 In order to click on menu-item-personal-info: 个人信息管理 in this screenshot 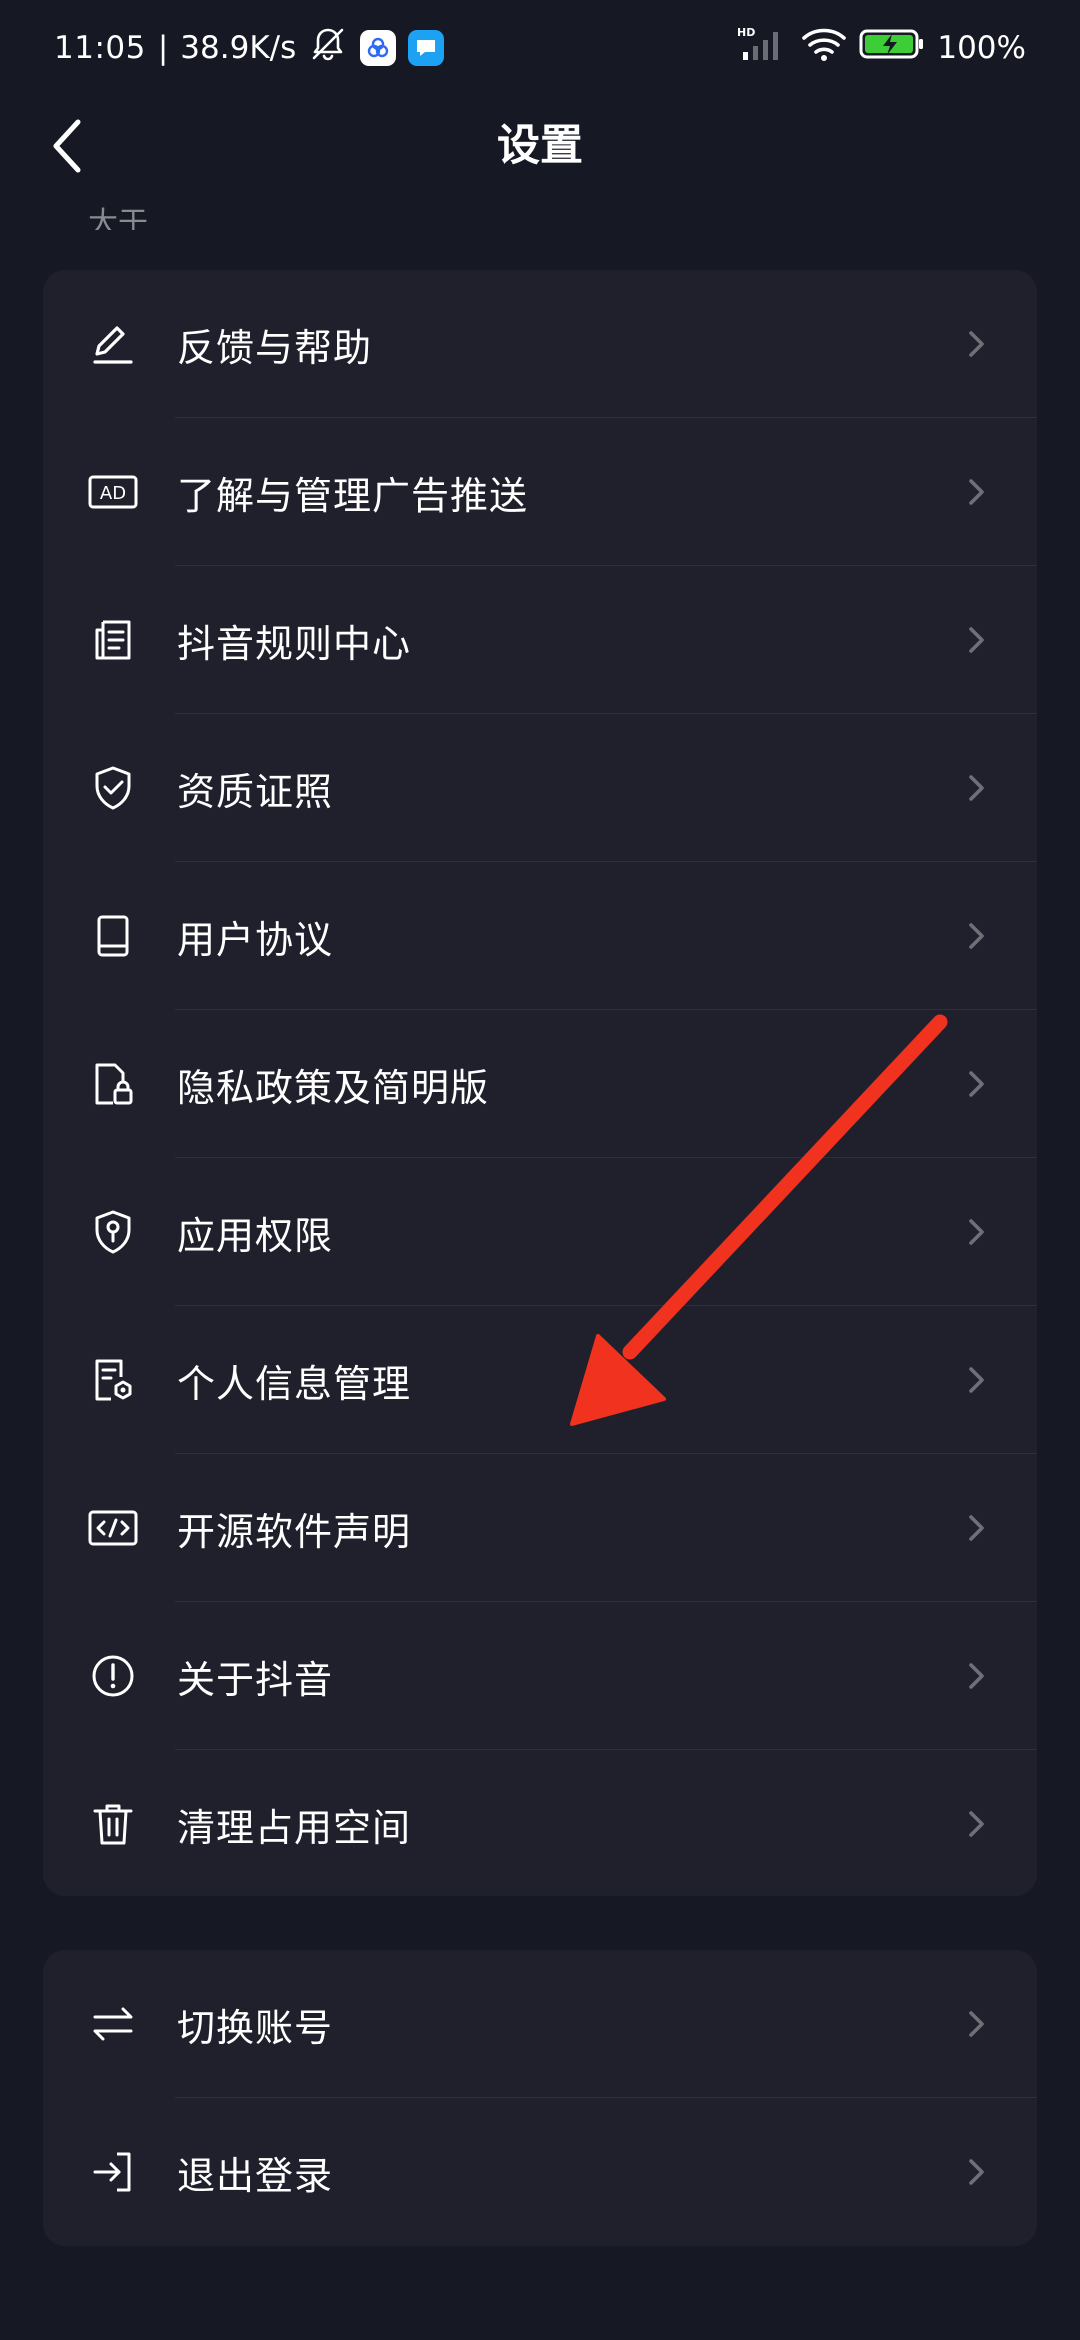, I will do `click(540, 1380)`.